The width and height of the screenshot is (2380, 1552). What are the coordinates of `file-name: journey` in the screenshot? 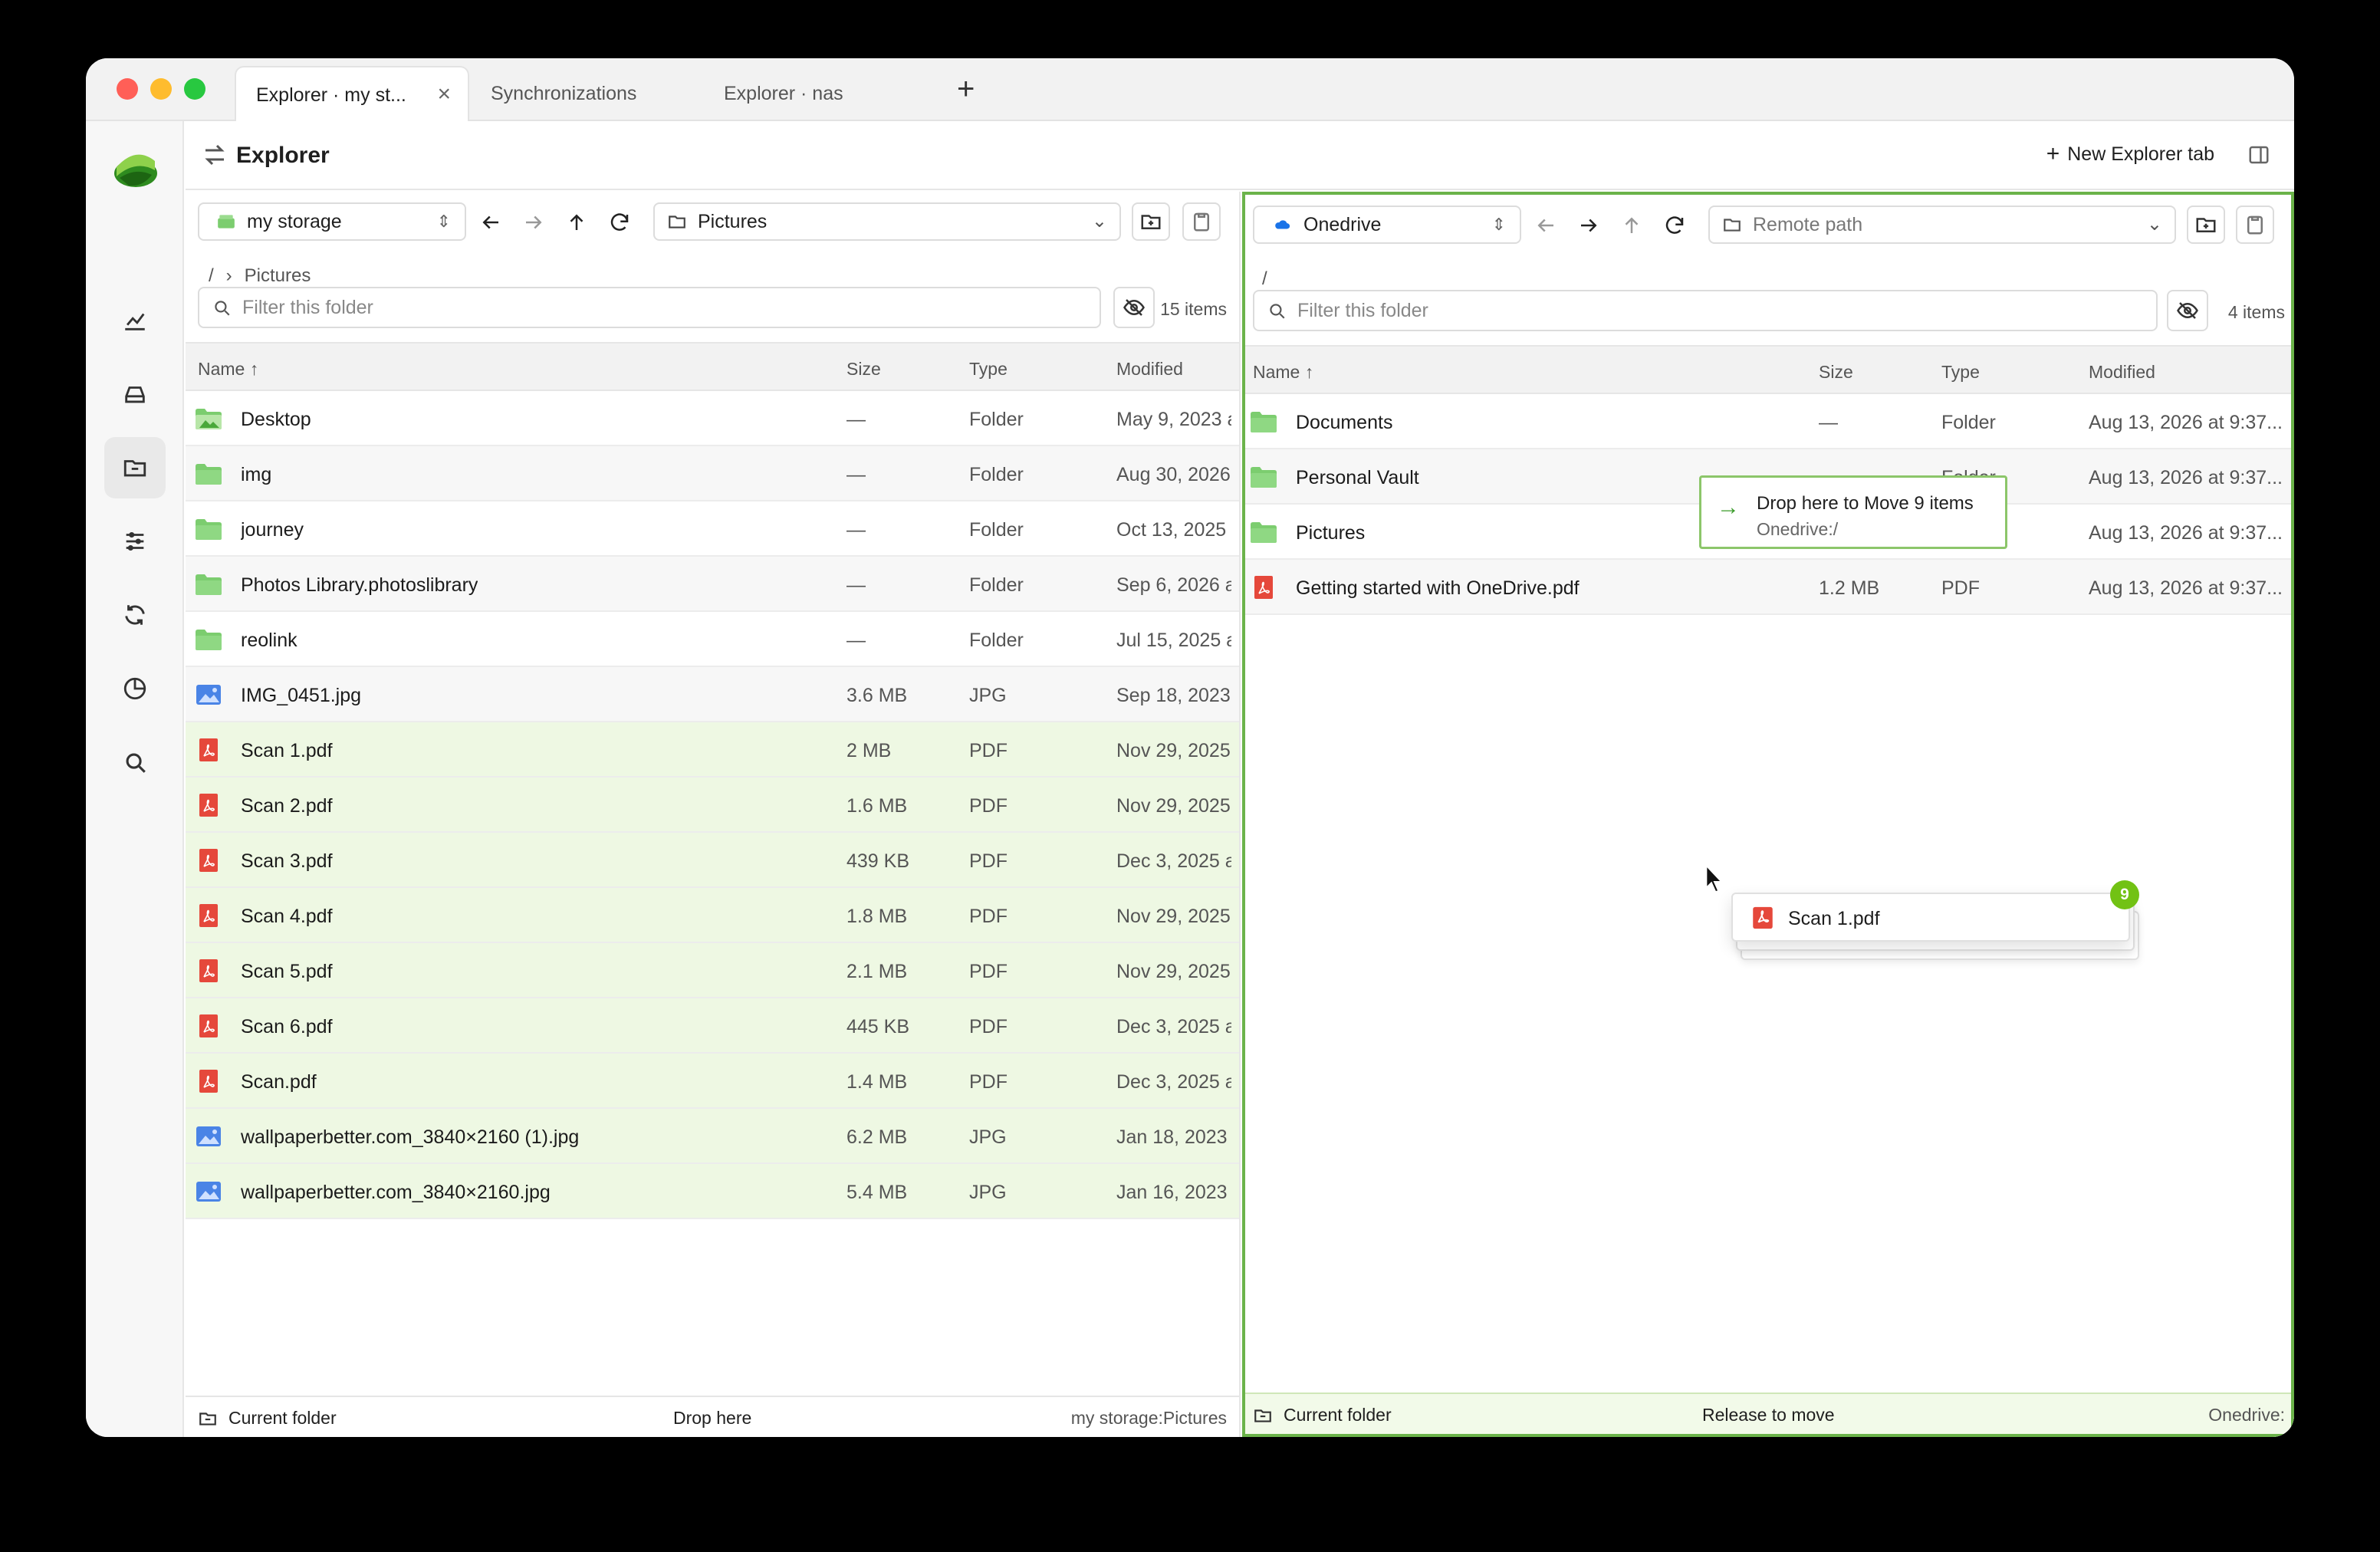 It's located at (273, 530).